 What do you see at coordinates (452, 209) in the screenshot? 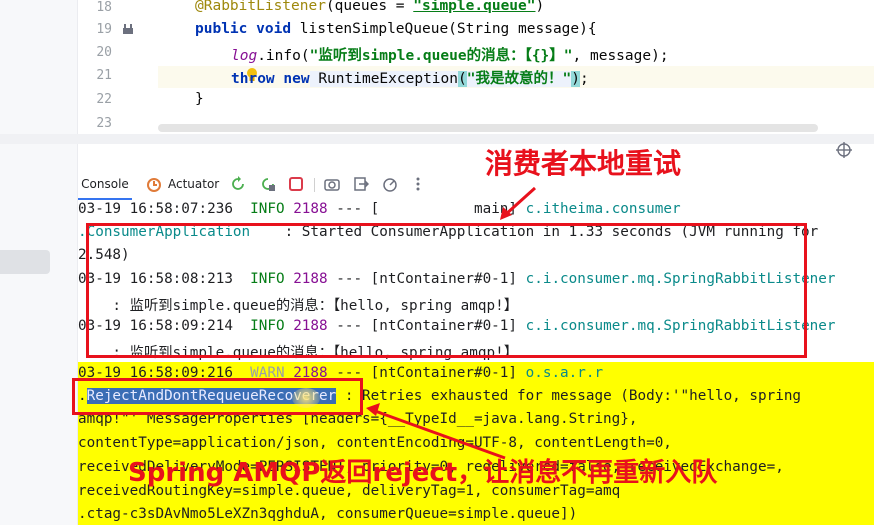
I see `log-thread-name: main]` at bounding box center [452, 209].